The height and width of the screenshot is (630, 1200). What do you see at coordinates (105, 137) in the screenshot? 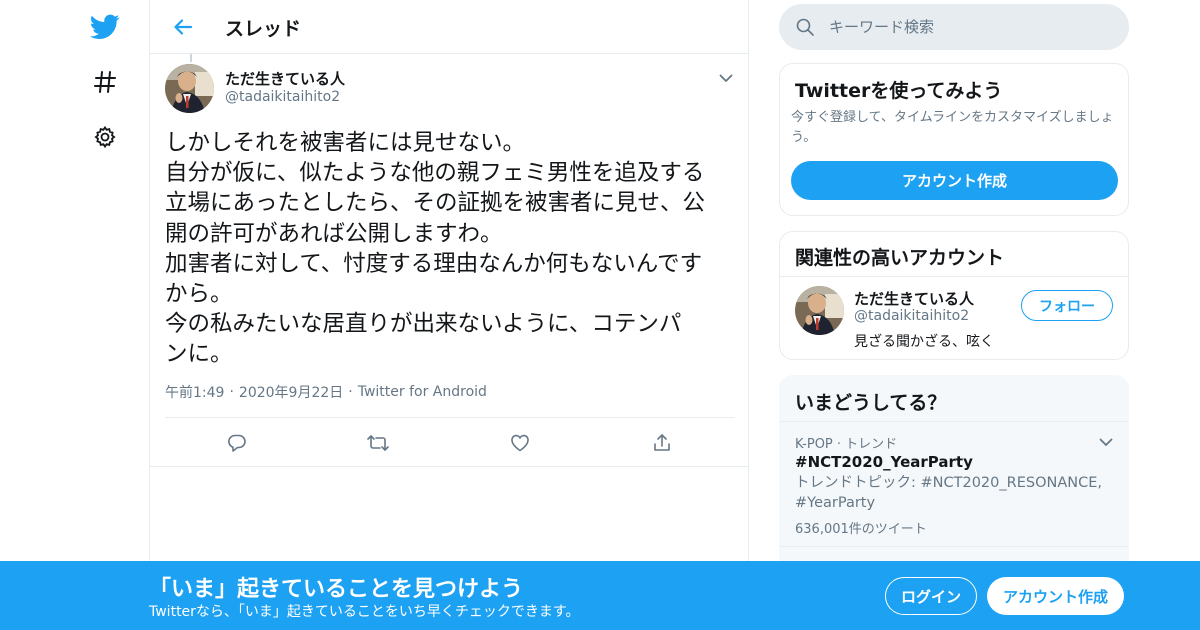
I see `settings-gear-icon` at bounding box center [105, 137].